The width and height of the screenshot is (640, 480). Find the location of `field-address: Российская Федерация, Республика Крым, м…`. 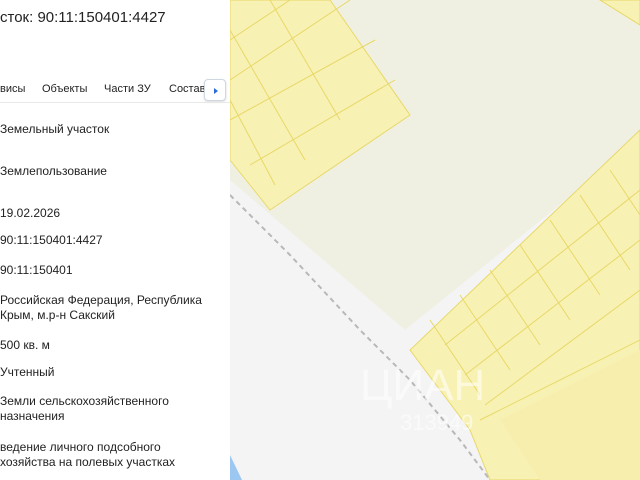

field-address: Российская Федерация, Республика Крым, м… is located at coordinates (101, 307).